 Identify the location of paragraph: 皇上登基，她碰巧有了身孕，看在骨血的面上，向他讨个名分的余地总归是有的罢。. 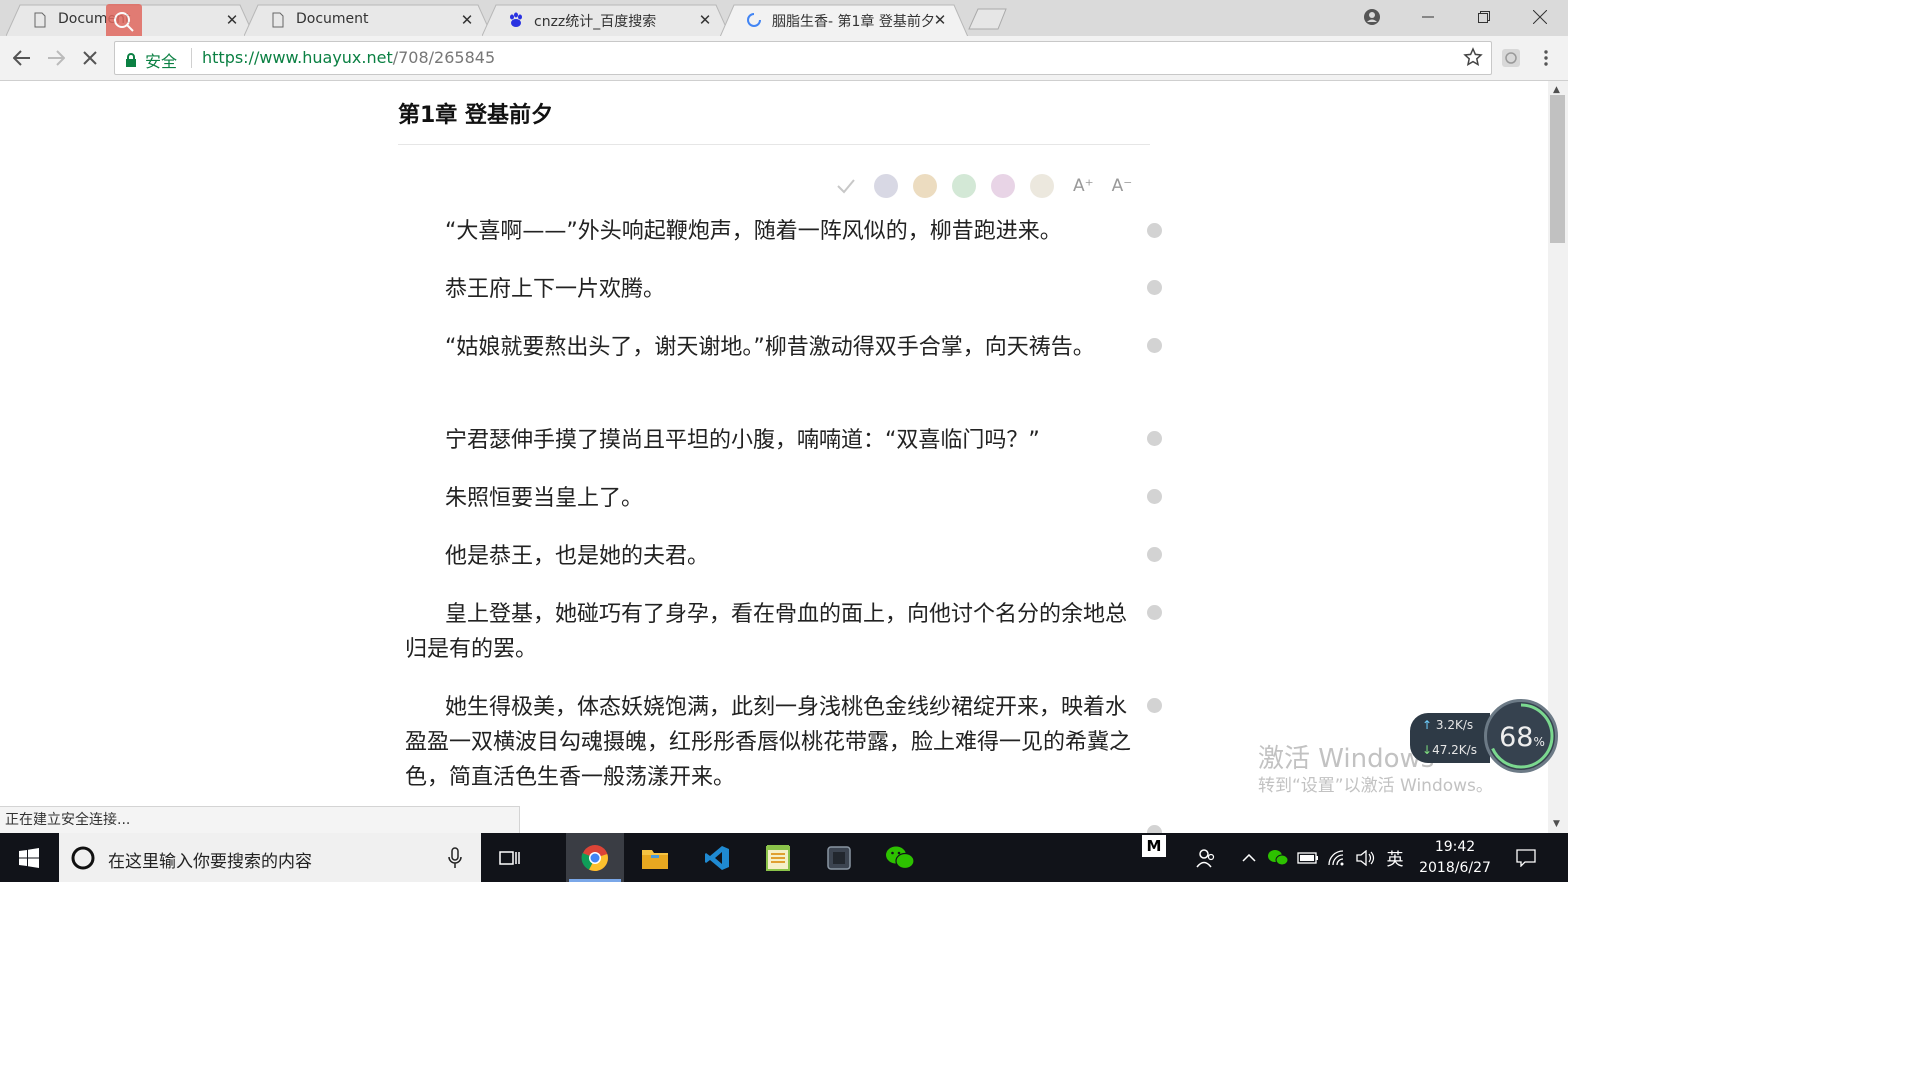
(766, 632).